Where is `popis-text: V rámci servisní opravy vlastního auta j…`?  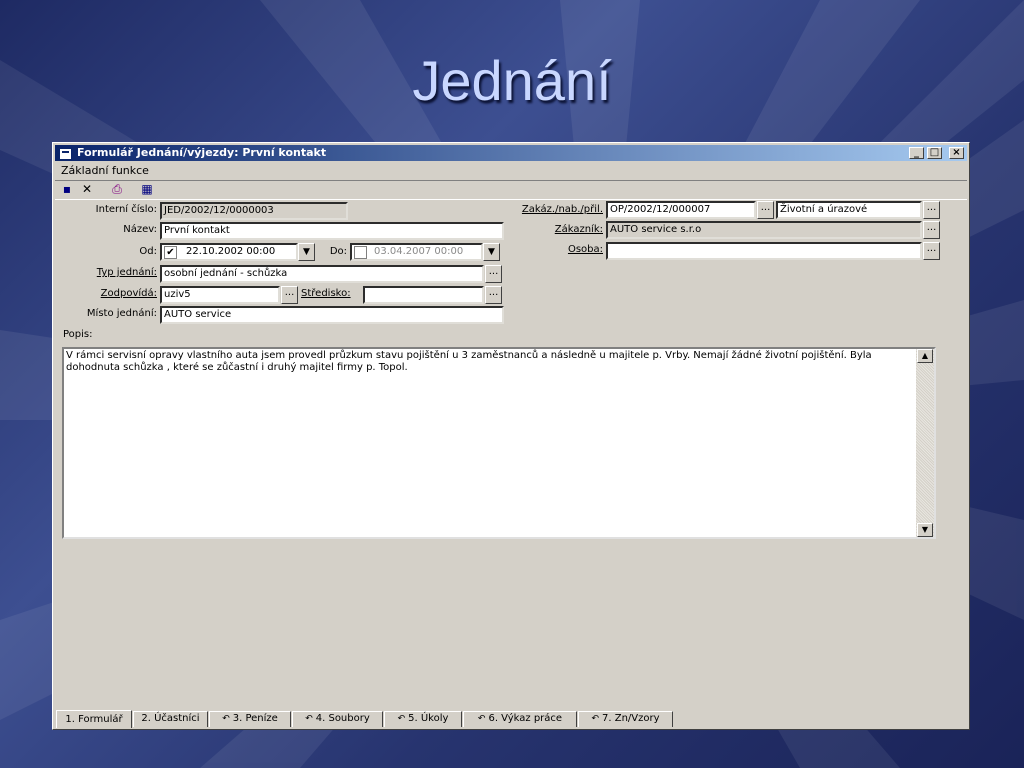 popis-text: V rámci servisní opravy vlastního auta j… is located at coordinates (469, 361).